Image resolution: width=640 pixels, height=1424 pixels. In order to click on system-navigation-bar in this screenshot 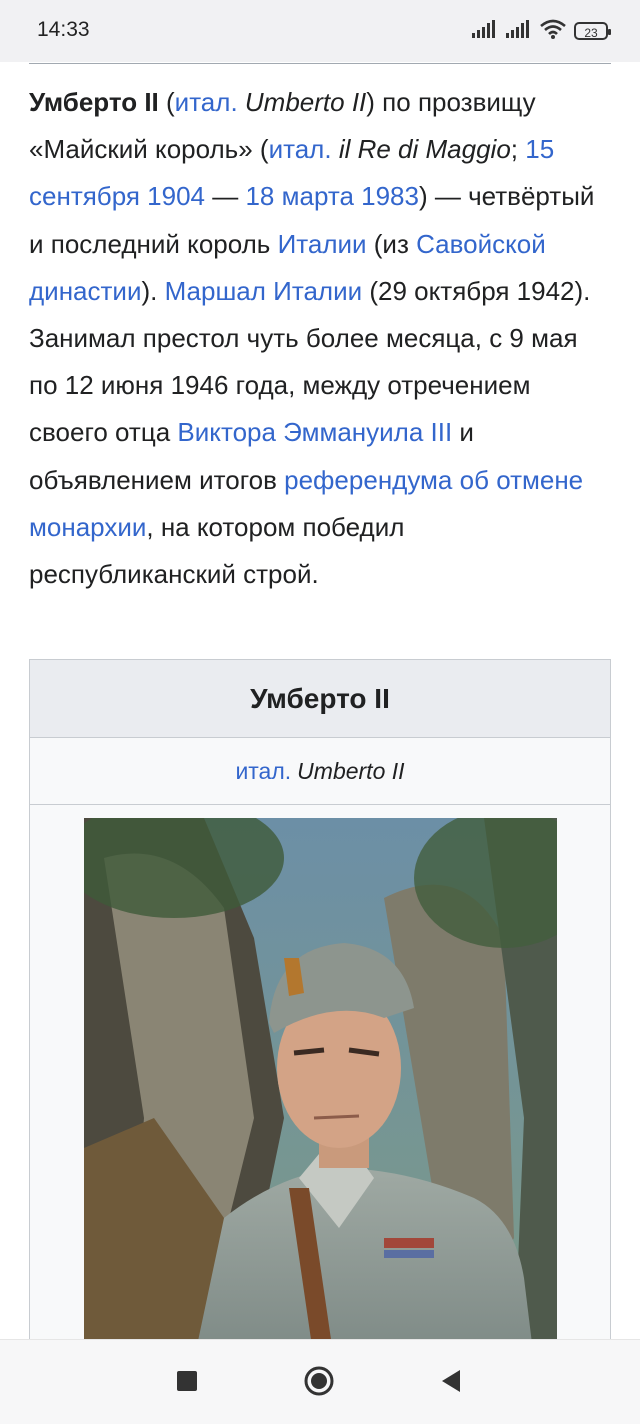, I will do `click(320, 1381)`.